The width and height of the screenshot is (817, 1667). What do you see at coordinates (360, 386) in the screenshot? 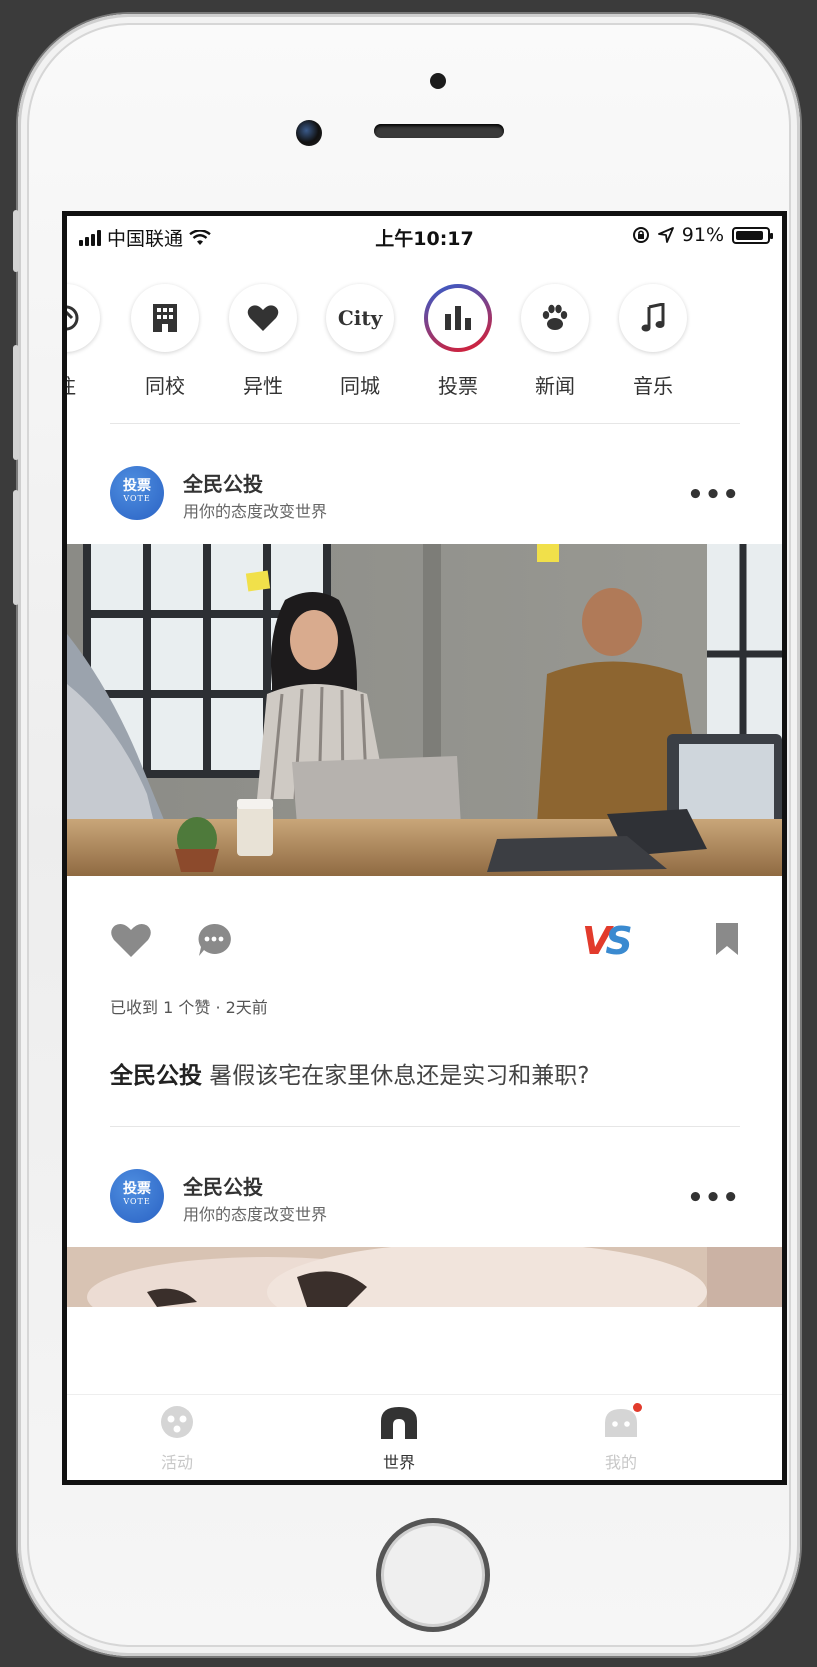
I see `category-label: 同城` at bounding box center [360, 386].